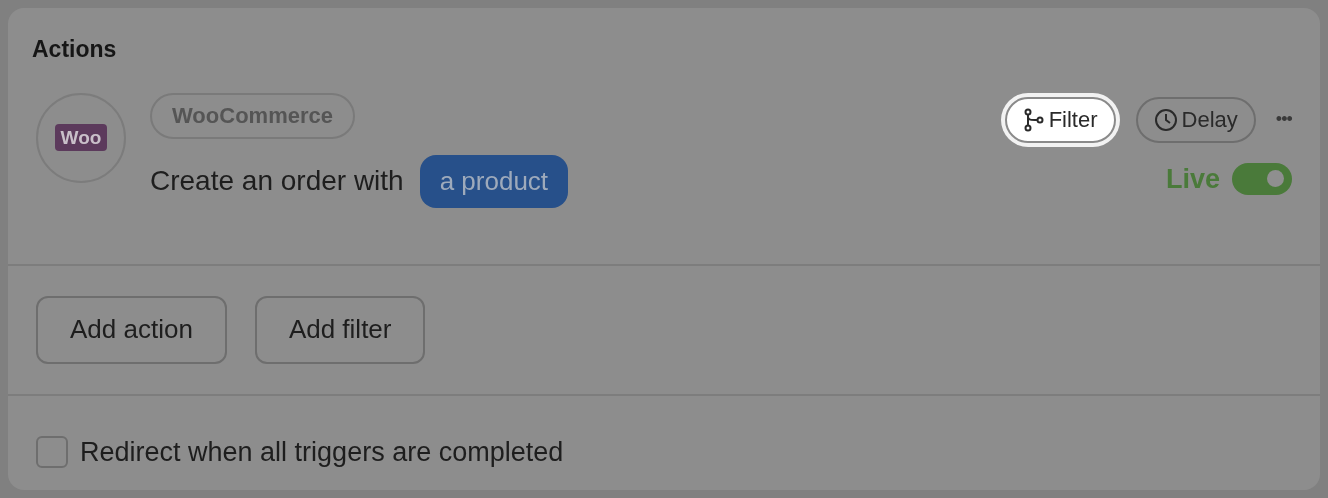 The width and height of the screenshot is (1328, 498). Describe the element at coordinates (340, 329) in the screenshot. I see `add-filter-button: Add filter` at that location.